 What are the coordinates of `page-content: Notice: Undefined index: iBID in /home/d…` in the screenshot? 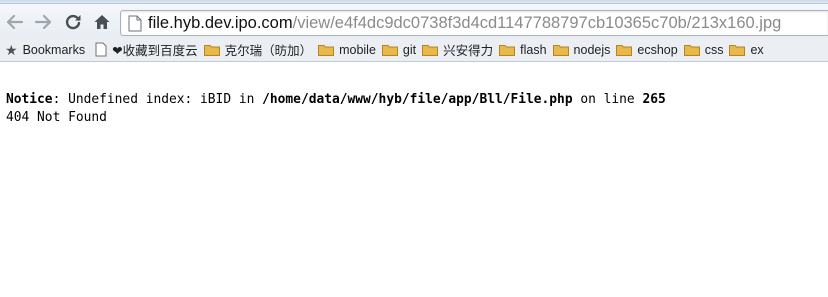 It's located at (413, 109).